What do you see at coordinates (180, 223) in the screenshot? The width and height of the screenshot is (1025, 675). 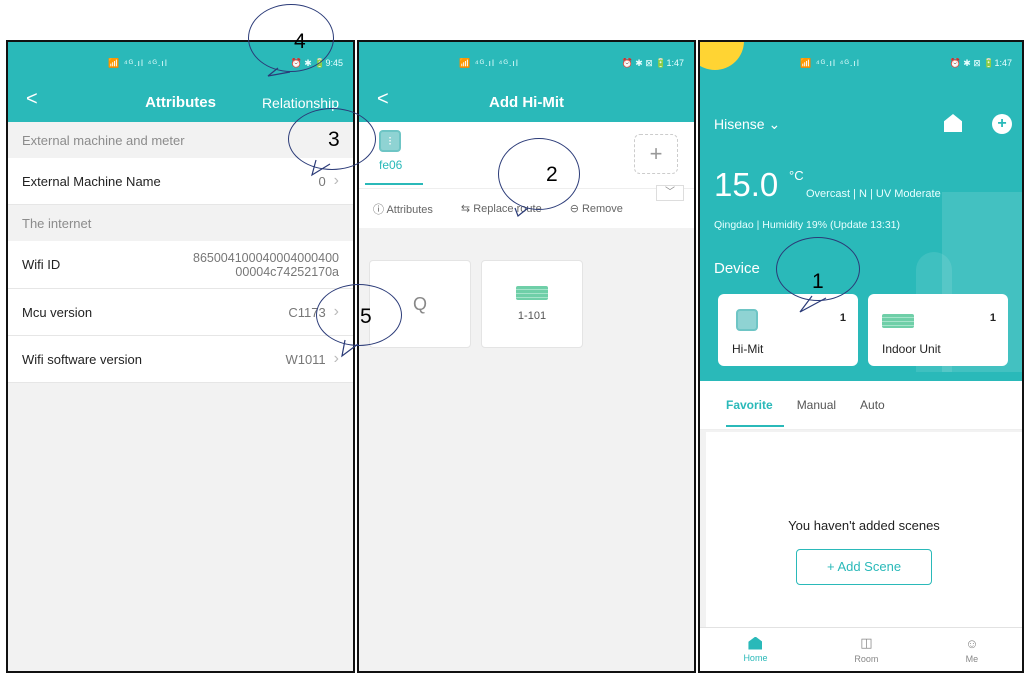 I see `section-header-internet: The internet` at bounding box center [180, 223].